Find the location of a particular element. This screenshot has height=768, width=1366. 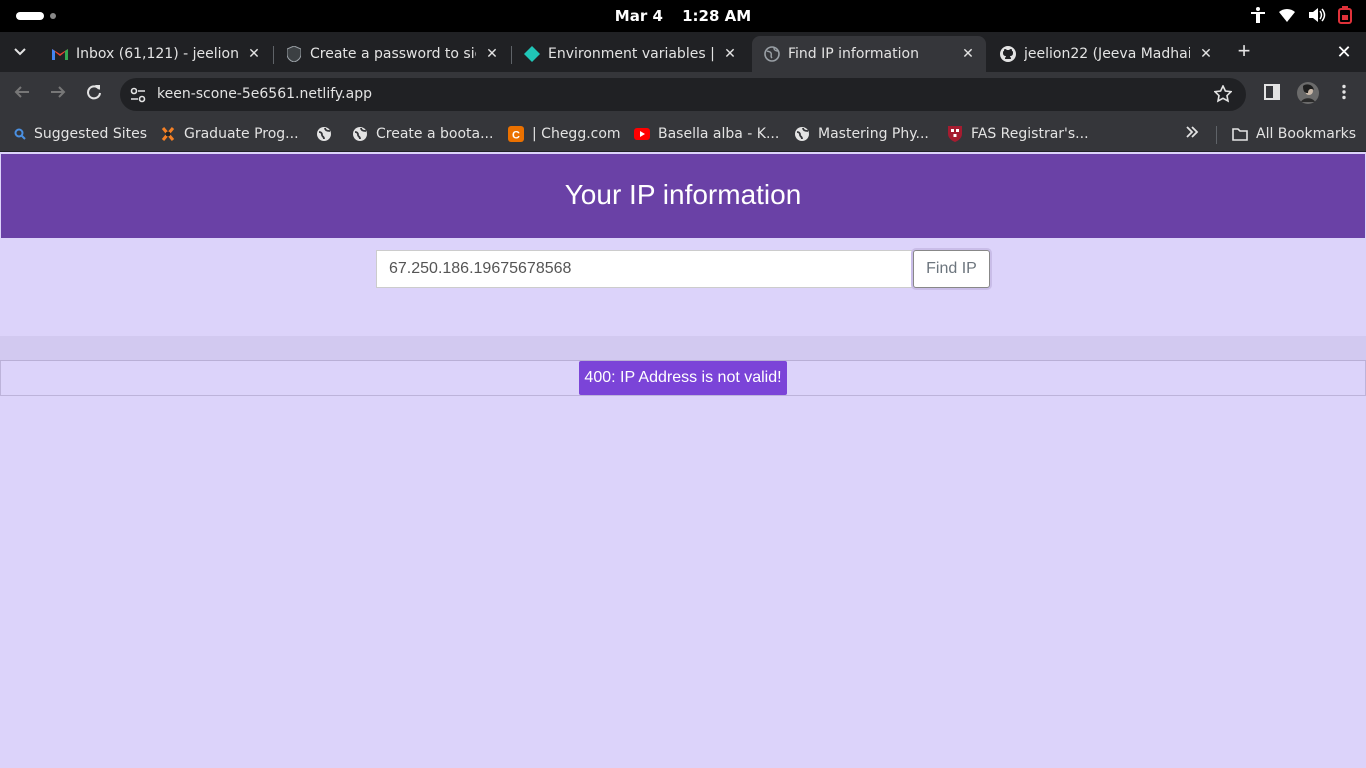

battery-icon is located at coordinates (1345, 15).